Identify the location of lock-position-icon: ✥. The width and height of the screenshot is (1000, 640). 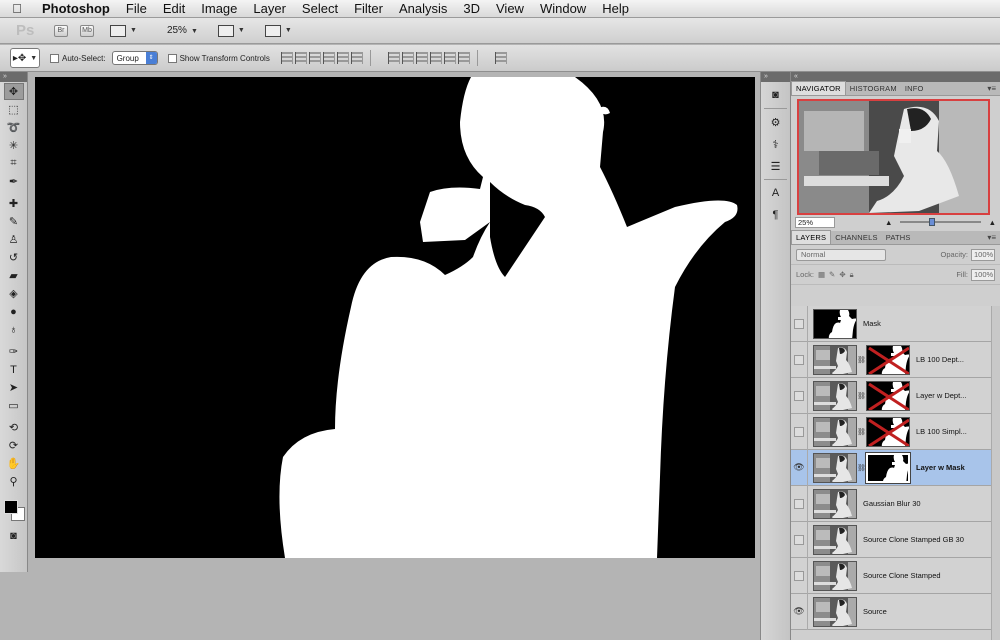
(842, 274).